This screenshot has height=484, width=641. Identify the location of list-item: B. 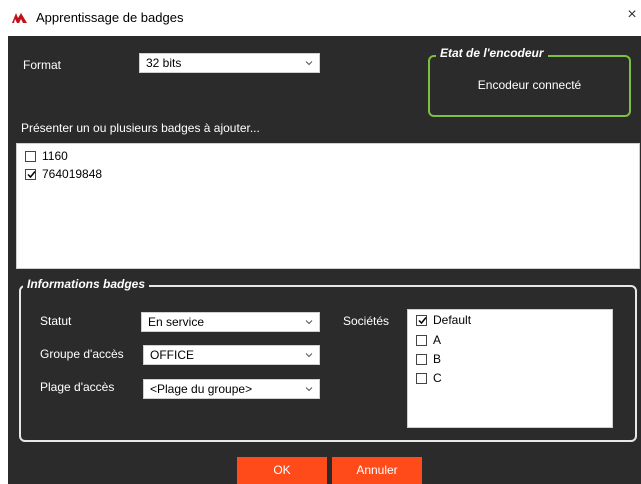
(428, 359).